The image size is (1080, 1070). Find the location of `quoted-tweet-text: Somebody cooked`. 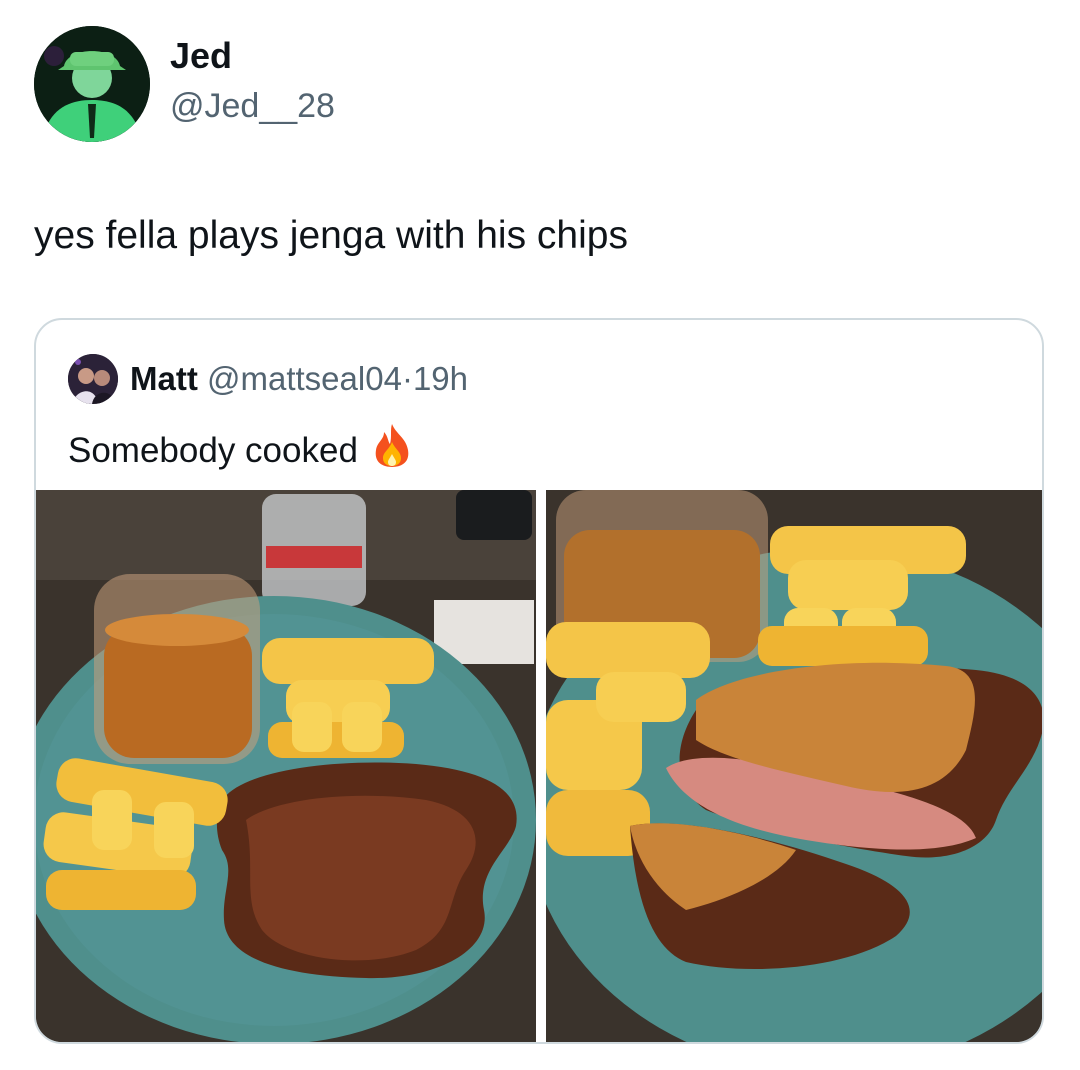

quoted-tweet-text: Somebody cooked is located at coordinates (213, 450).